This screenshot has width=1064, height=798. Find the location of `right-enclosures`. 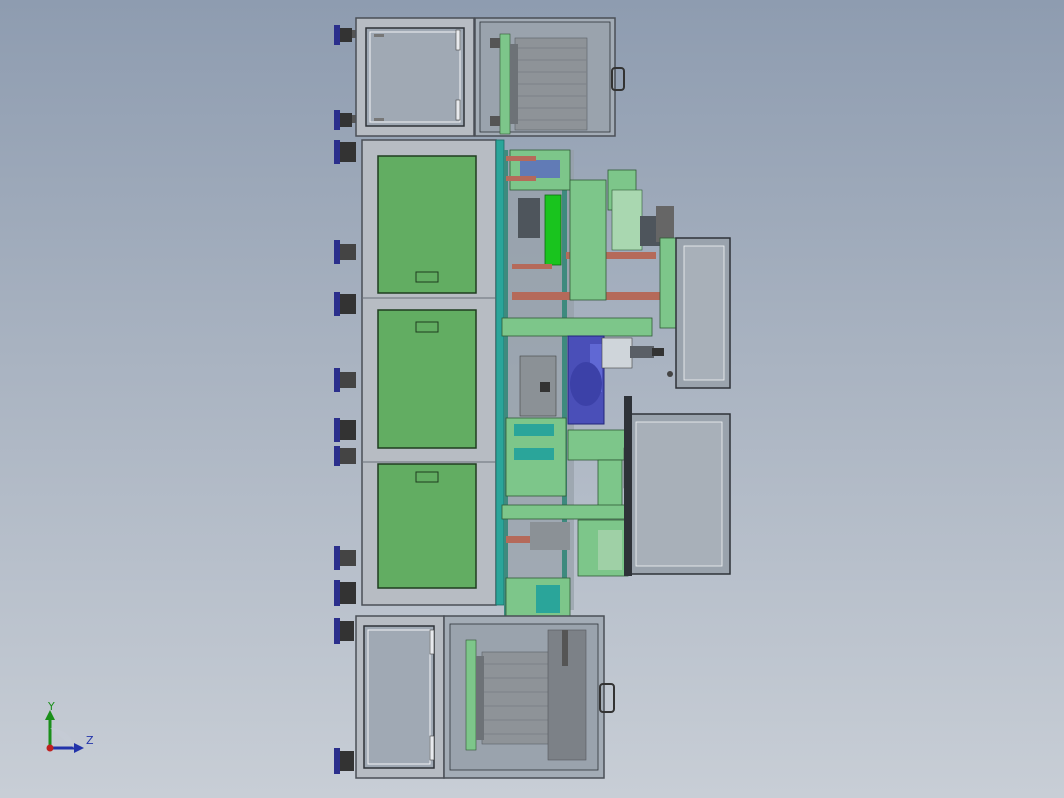

right-enclosures is located at coordinates (677, 406).